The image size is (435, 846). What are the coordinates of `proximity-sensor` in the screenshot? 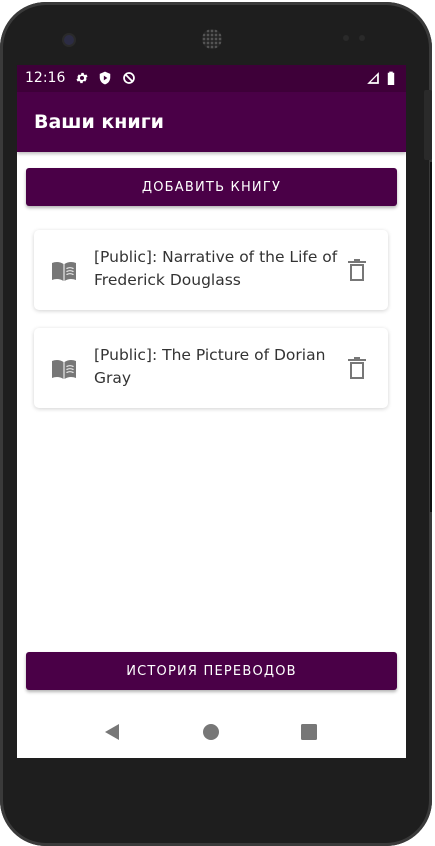 It's located at (355, 38).